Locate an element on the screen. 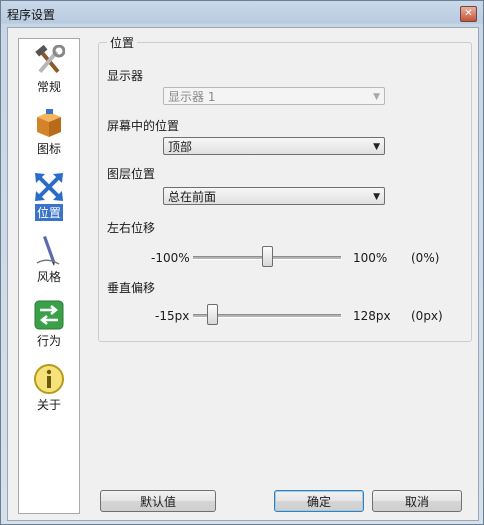  sidebar: 常规 图标 位置 风格 行为 关于 is located at coordinates (49, 276).